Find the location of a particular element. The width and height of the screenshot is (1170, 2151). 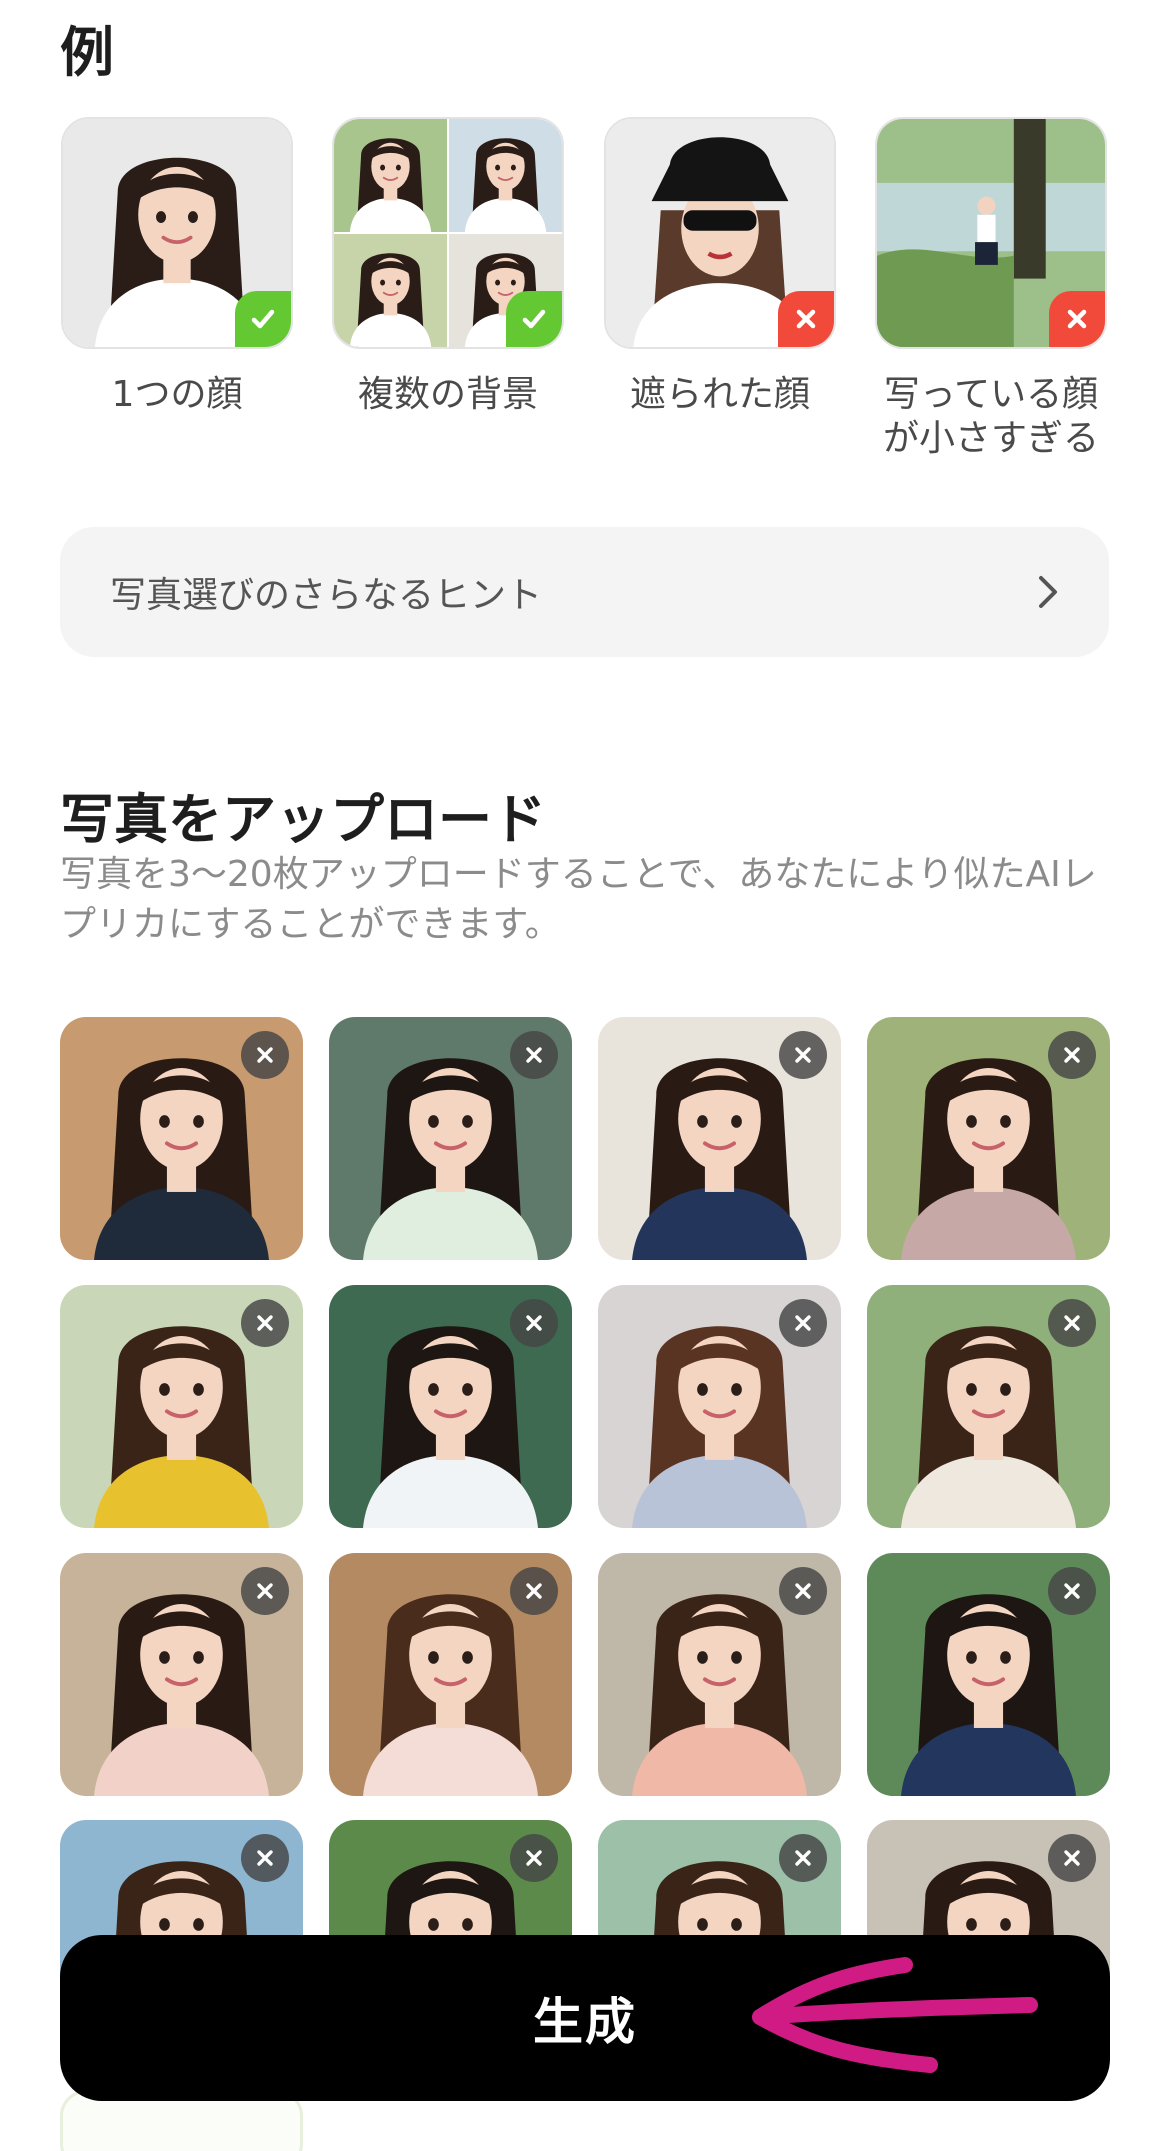

more-photo-tips-row: 写真選びのさらなるヒント is located at coordinates (584, 592).